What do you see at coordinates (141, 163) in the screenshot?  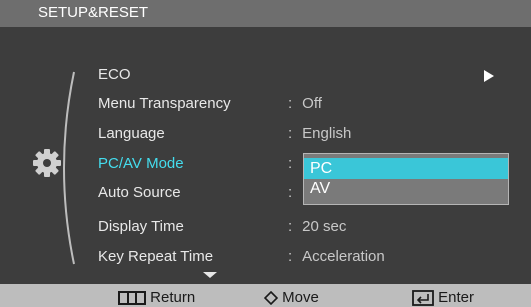 I see `menu-item-pc-av-mode: PC/AV Mode` at bounding box center [141, 163].